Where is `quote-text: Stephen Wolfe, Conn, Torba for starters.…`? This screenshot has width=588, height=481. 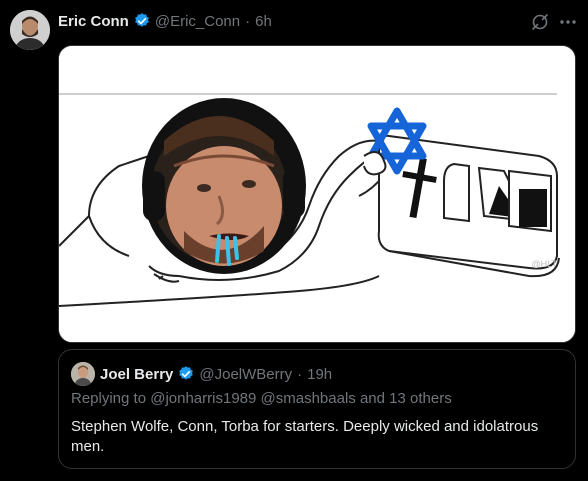 quote-text: Stephen Wolfe, Conn, Torba for starters.… is located at coordinates (305, 436).